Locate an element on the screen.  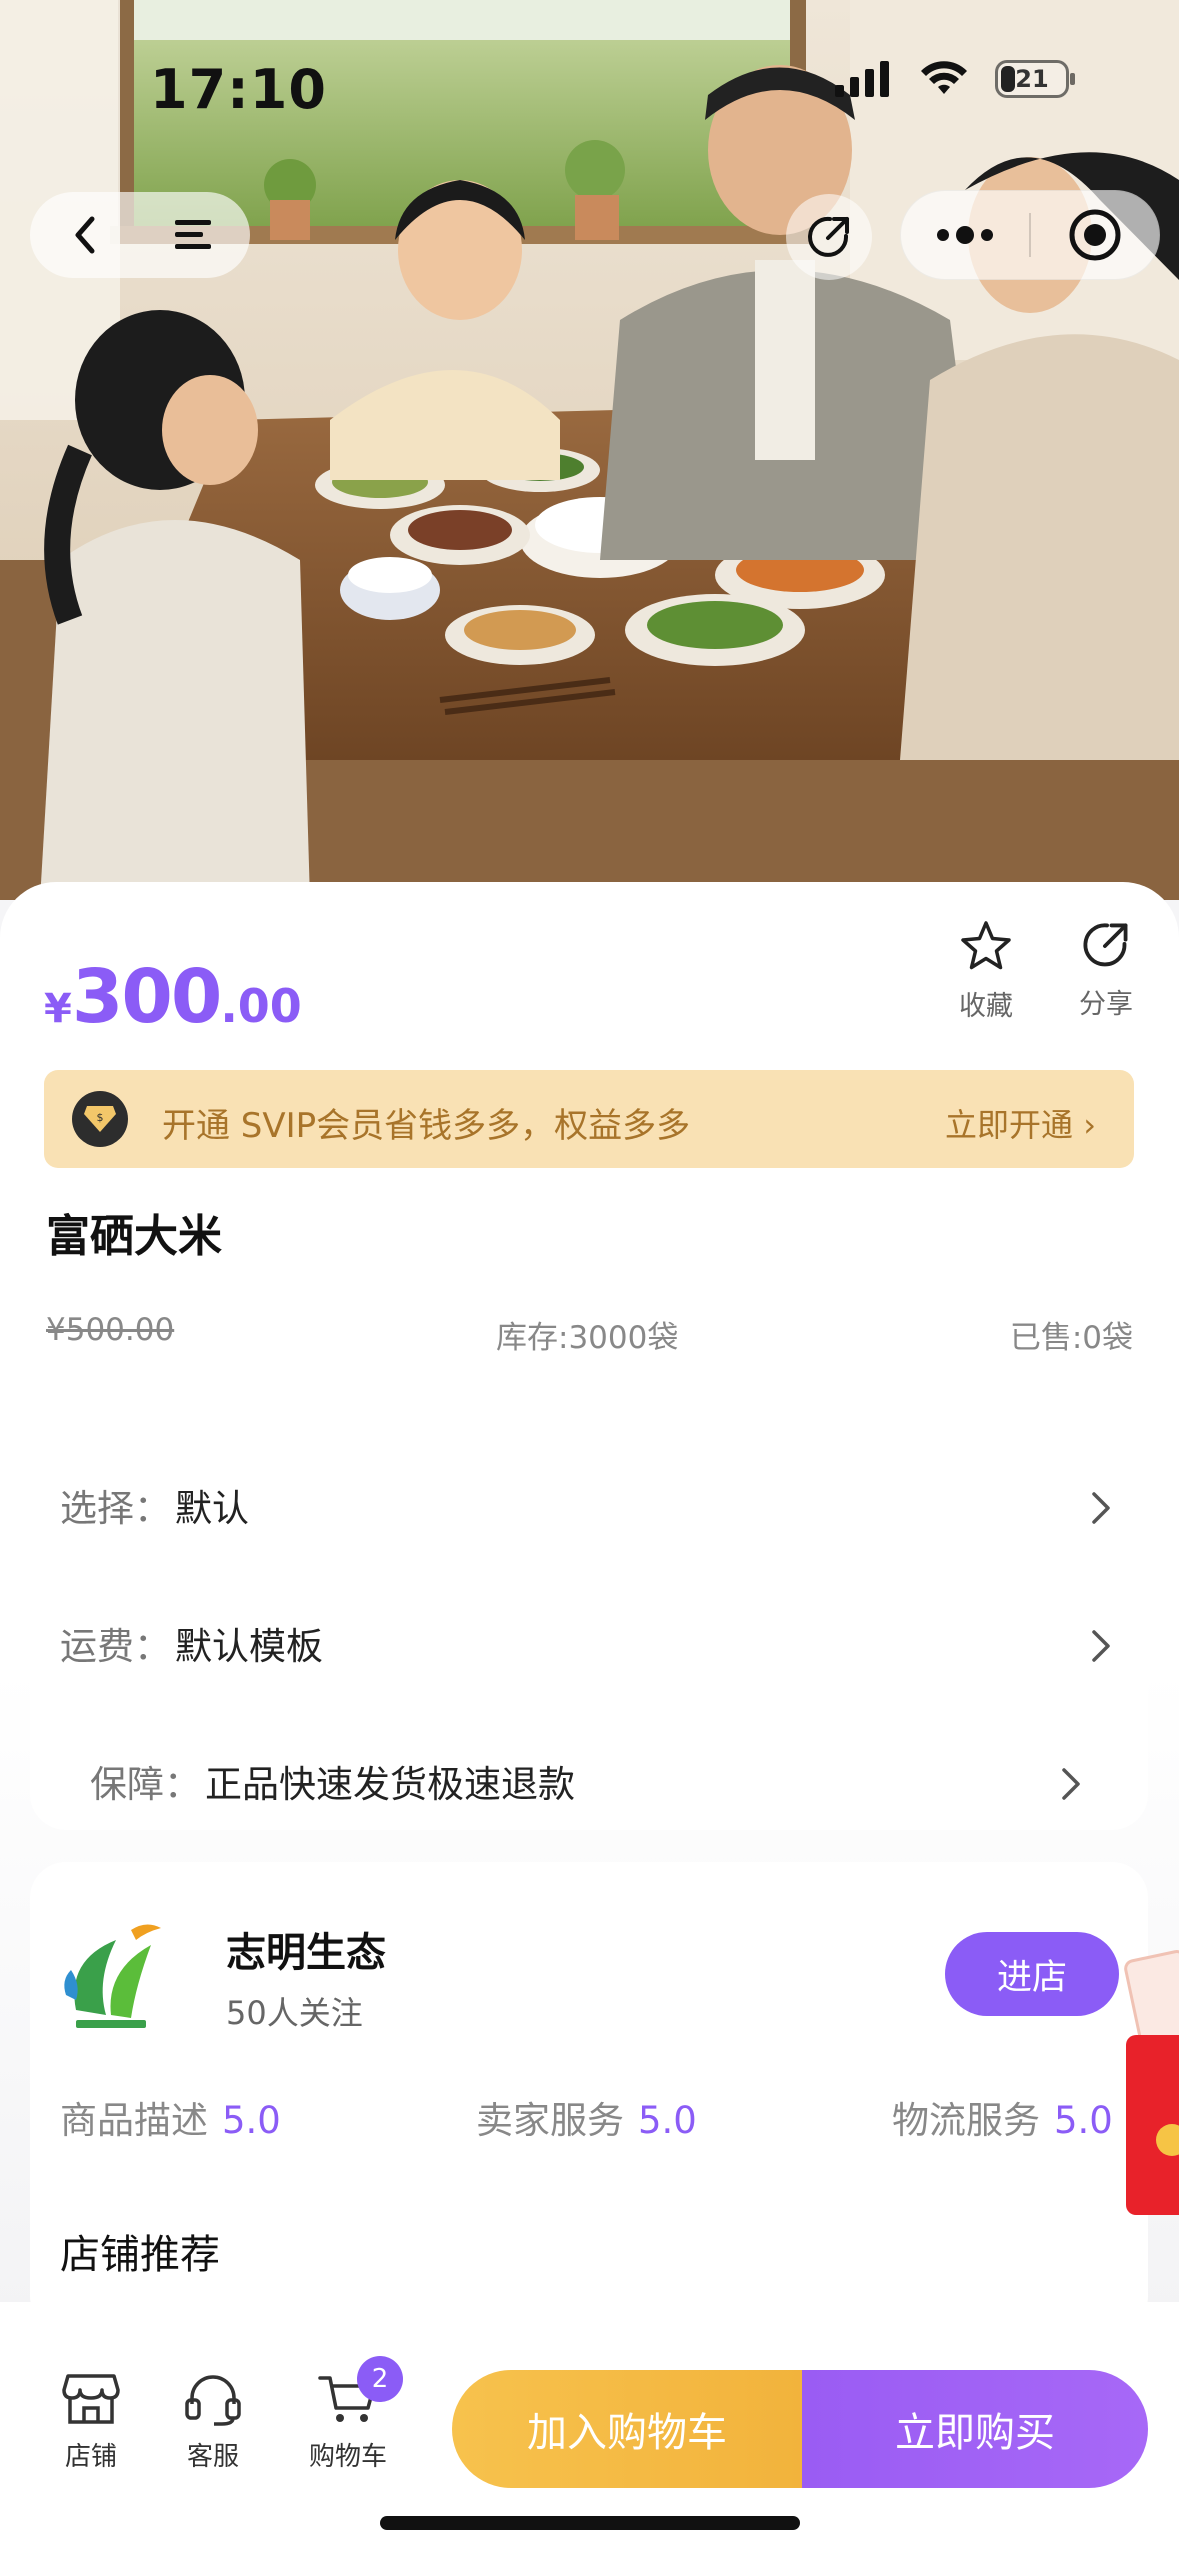
red-packet-icon is located at coordinates (1147, 2085).